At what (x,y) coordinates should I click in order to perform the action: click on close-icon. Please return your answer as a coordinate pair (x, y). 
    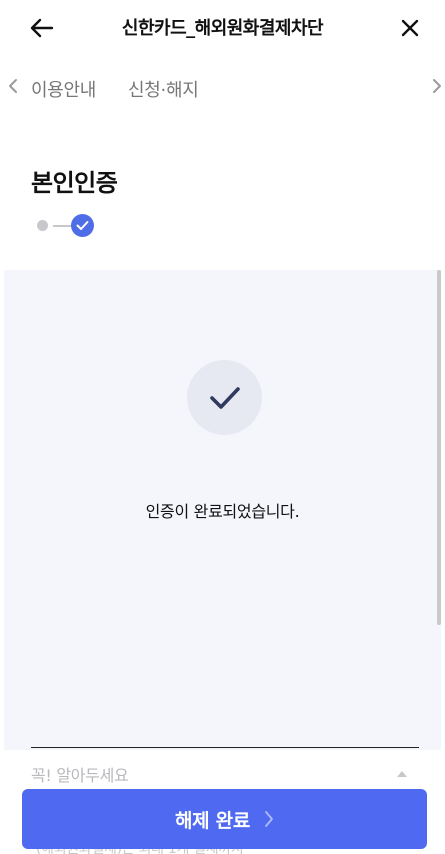
    Looking at the image, I should click on (410, 28).